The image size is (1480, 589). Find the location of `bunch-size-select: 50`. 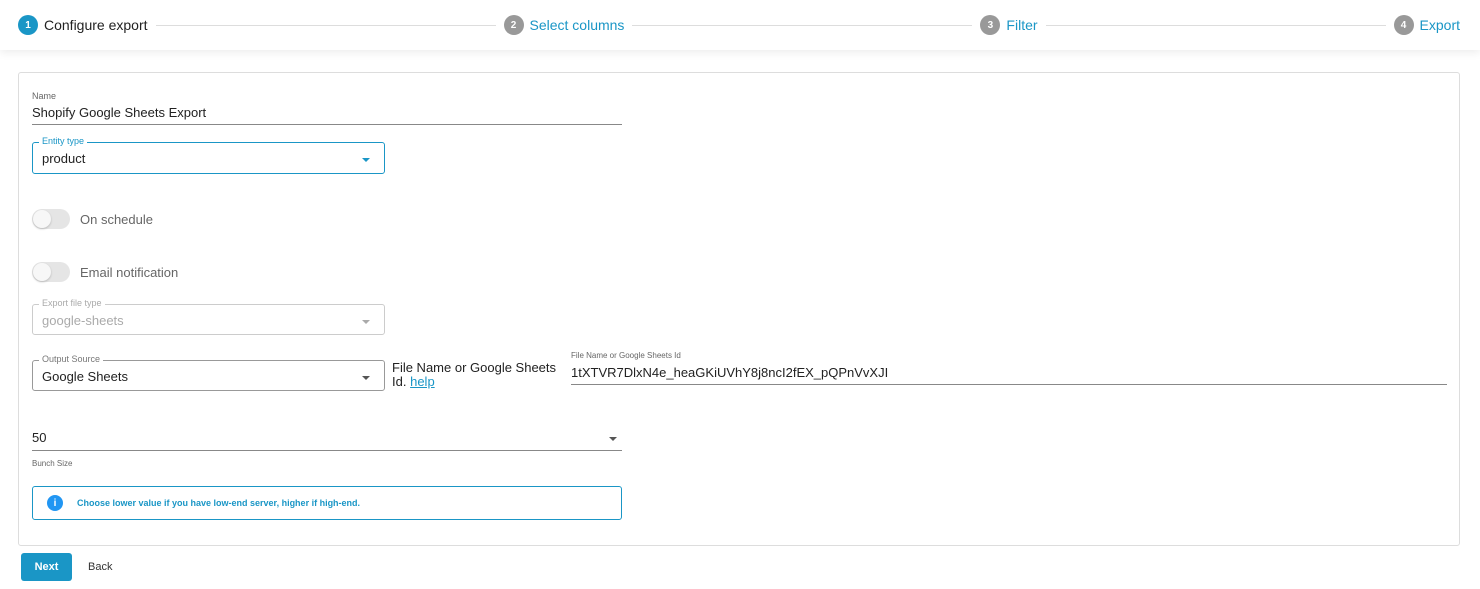

bunch-size-select: 50 is located at coordinates (327, 439).